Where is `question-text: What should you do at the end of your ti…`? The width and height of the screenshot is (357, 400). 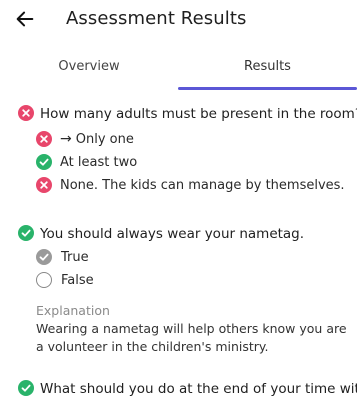
question-text: What should you do at the end of your ti… is located at coordinates (198, 389).